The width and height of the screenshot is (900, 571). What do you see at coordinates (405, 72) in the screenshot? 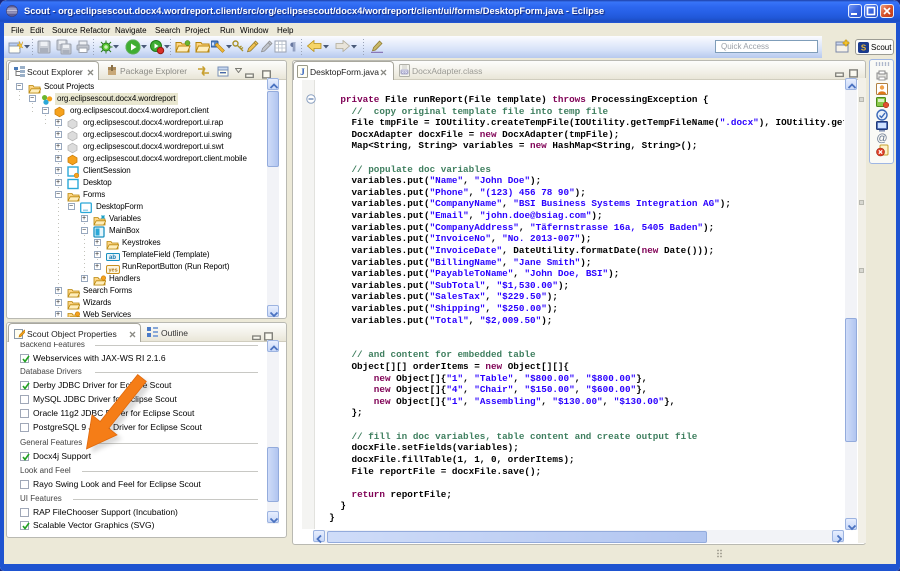
I see `svg-text: 010` at bounding box center [405, 72].